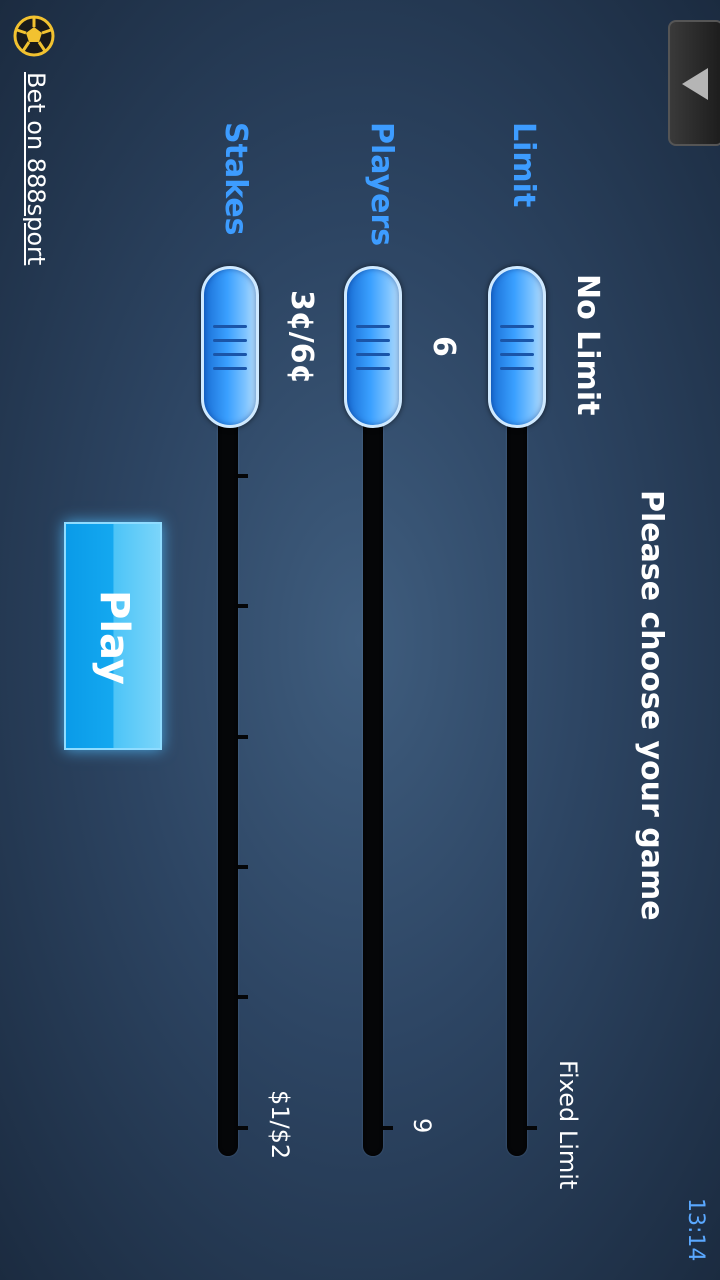 This screenshot has height=1280, width=720. Describe the element at coordinates (651, 705) in the screenshot. I see `page-title: Please choose your game` at that location.